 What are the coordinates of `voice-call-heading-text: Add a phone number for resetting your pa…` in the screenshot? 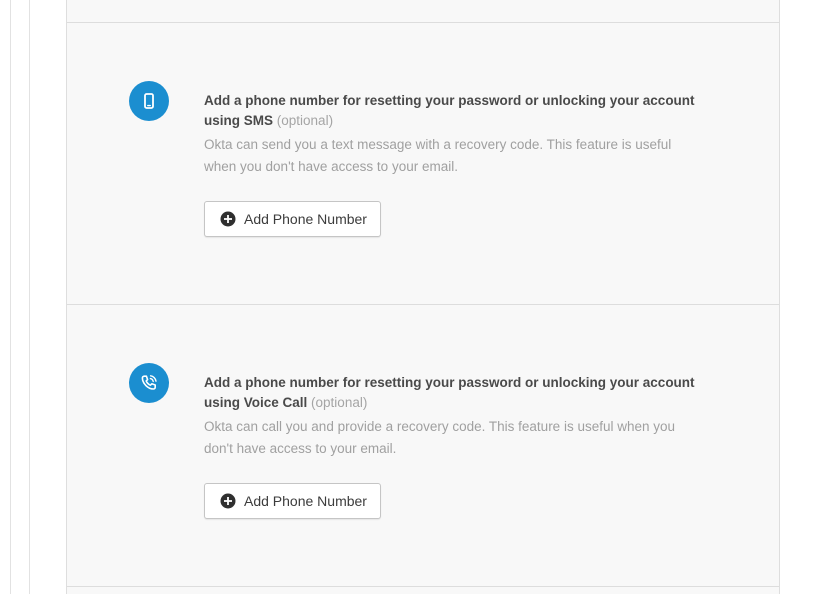 It's located at (449, 392).